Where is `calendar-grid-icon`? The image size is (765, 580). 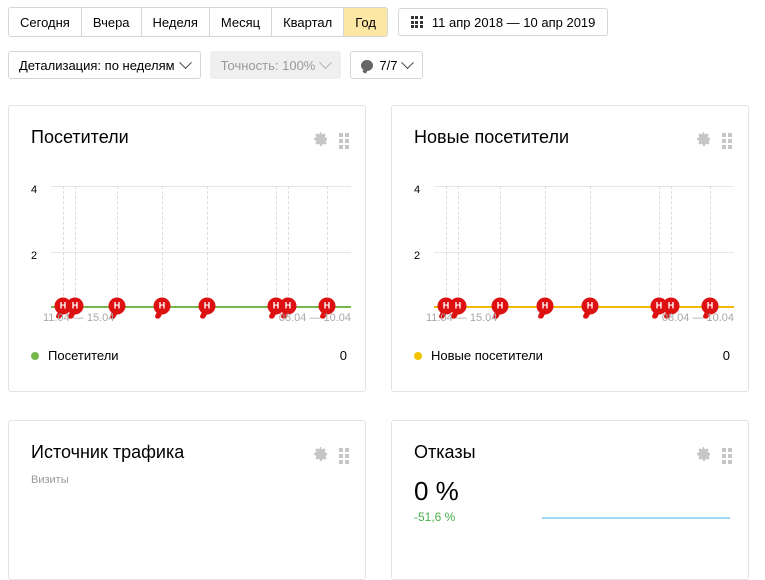
calendar-grid-icon is located at coordinates (416, 22).